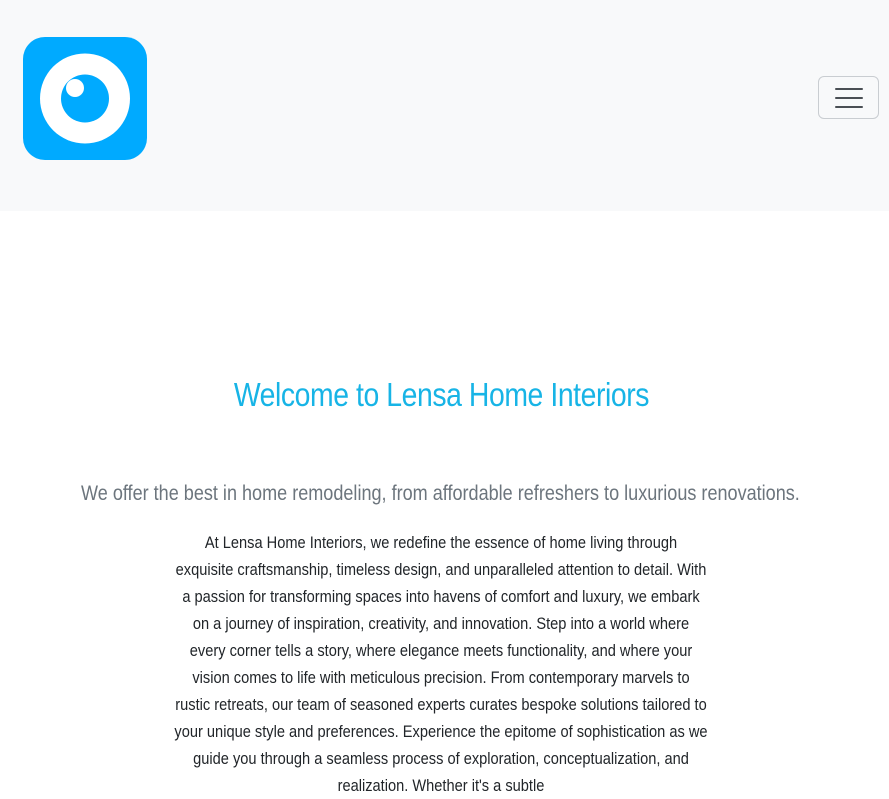 This screenshot has width=889, height=799. What do you see at coordinates (441, 394) in the screenshot?
I see `page-title: Welcome to Lensa Home Interiors` at bounding box center [441, 394].